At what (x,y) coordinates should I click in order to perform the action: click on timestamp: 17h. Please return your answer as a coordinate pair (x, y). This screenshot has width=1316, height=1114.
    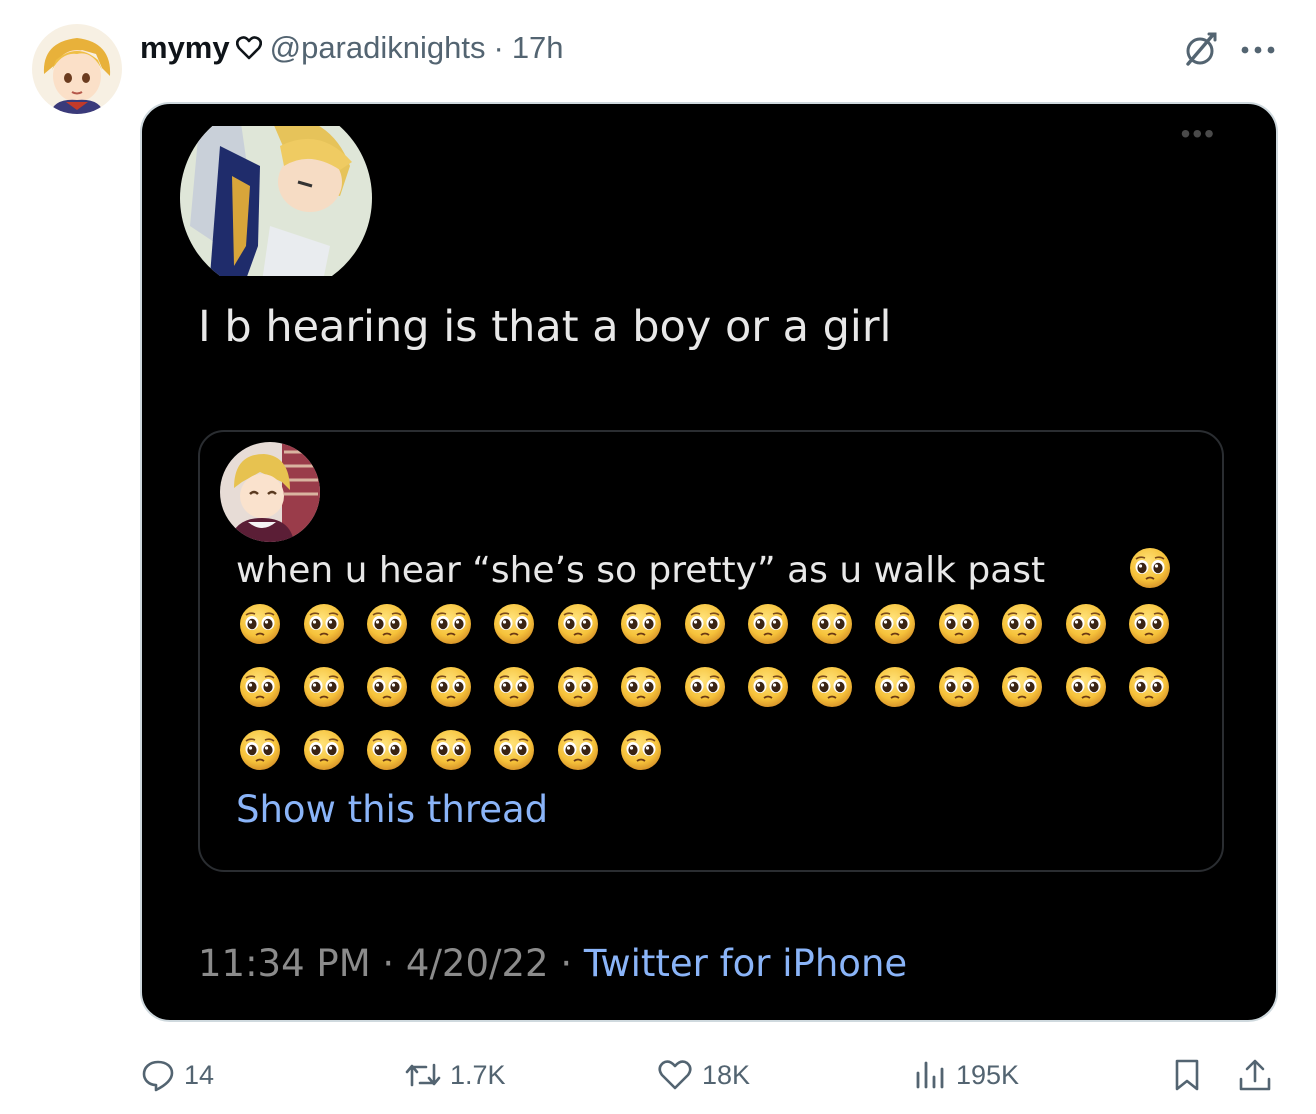
    Looking at the image, I should click on (538, 48).